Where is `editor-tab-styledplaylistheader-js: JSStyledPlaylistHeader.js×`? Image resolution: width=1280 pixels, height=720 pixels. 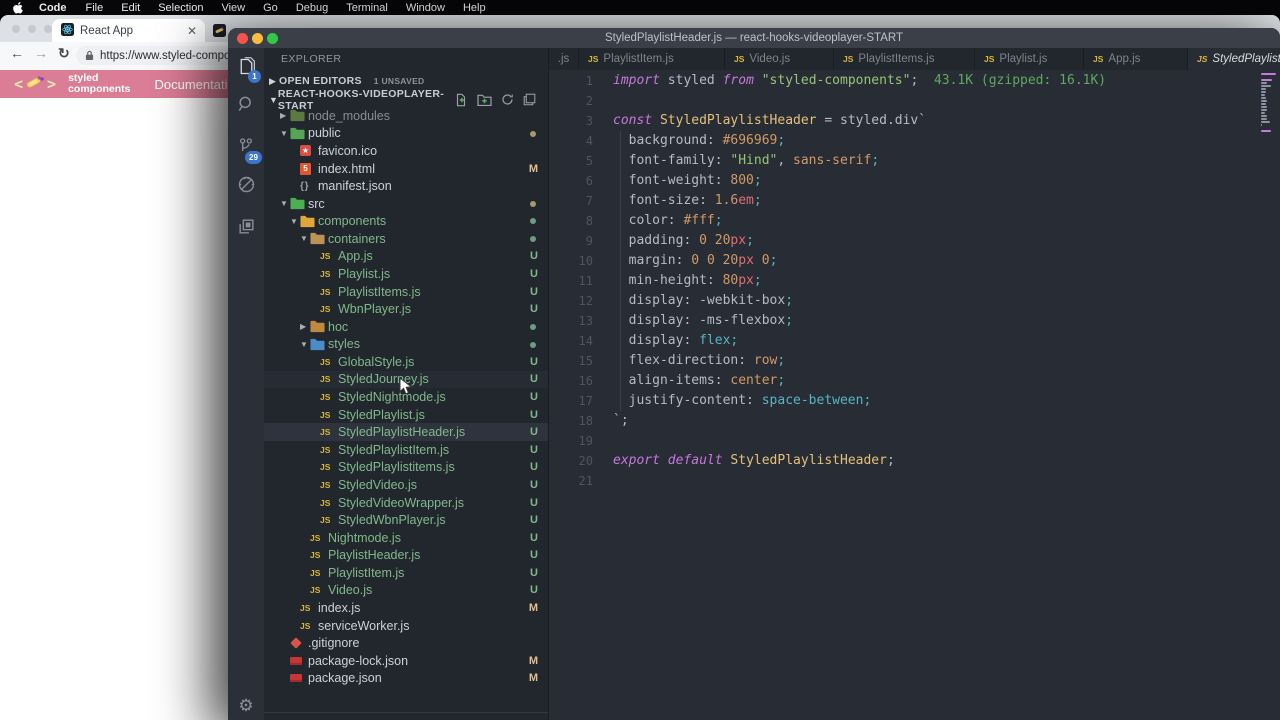 editor-tab-styledplaylistheader-js: JSStyledPlaylistHeader.js× is located at coordinates (1234, 59).